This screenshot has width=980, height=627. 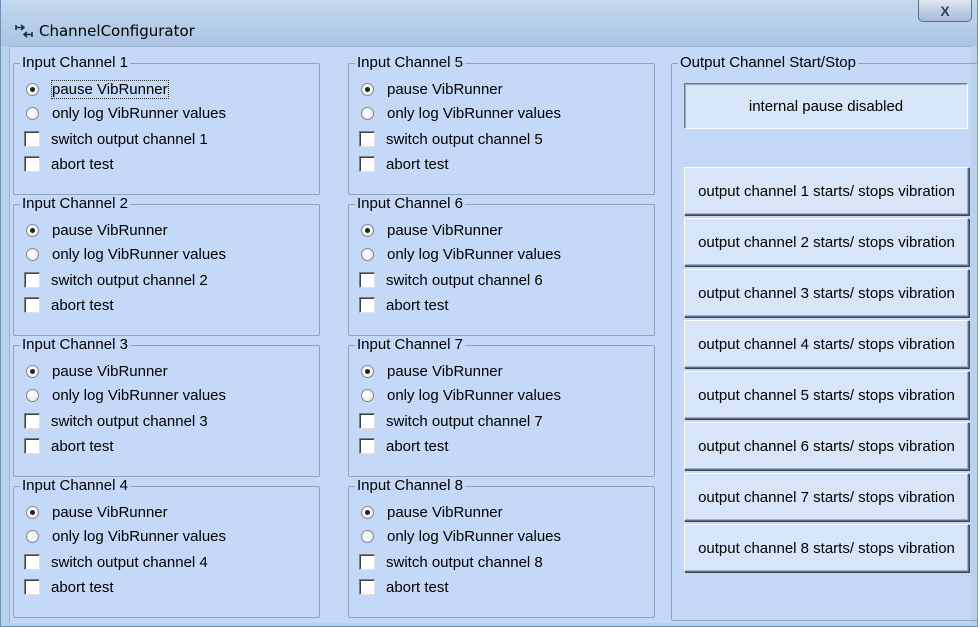 I want to click on output-channel-2-button: output channel 2 starts/ stops vibration, so click(x=826, y=242).